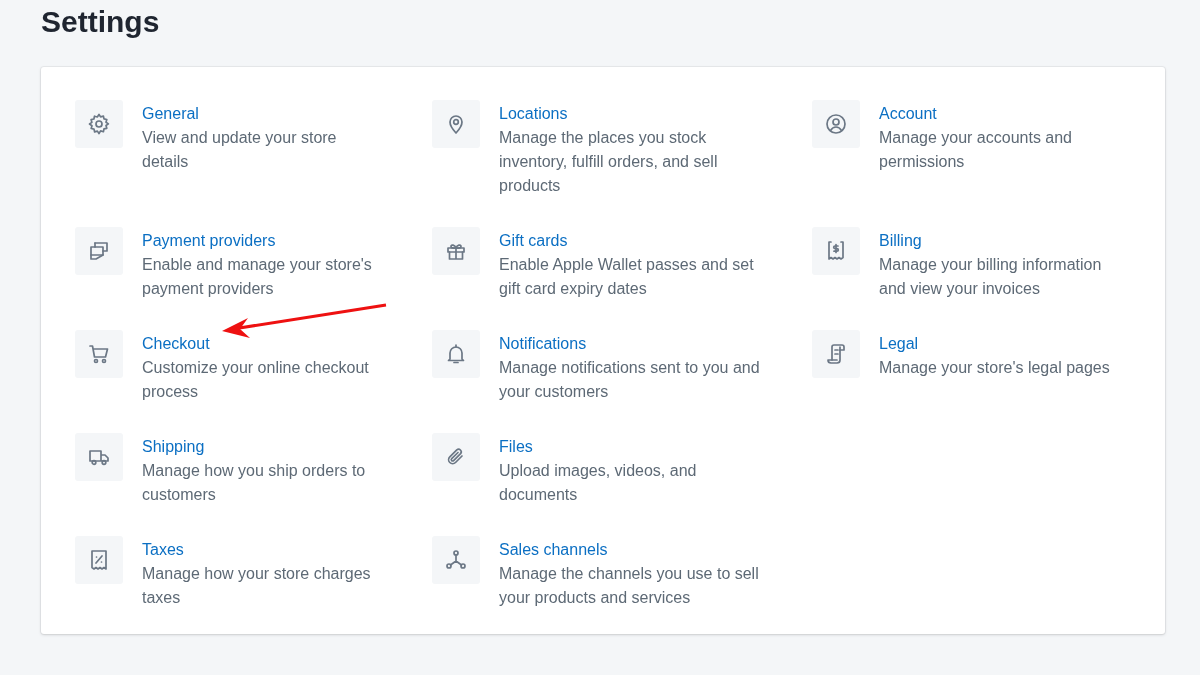  I want to click on settings-link: Locations, so click(533, 114).